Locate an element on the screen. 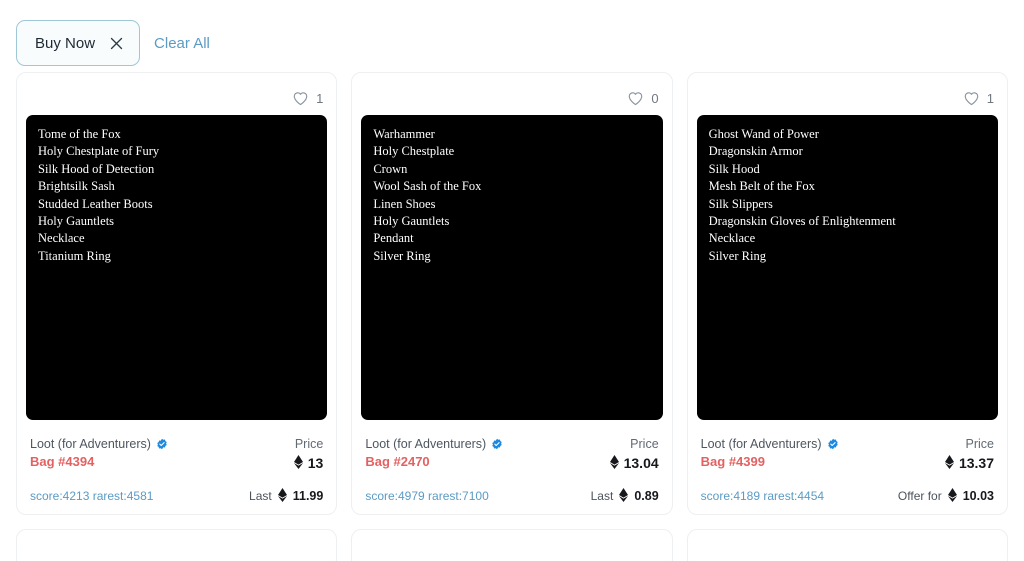 The image size is (1024, 561). card-meta: Loot (for Adventurers) Bag #4394 Price 13 is located at coordinates (176, 445).